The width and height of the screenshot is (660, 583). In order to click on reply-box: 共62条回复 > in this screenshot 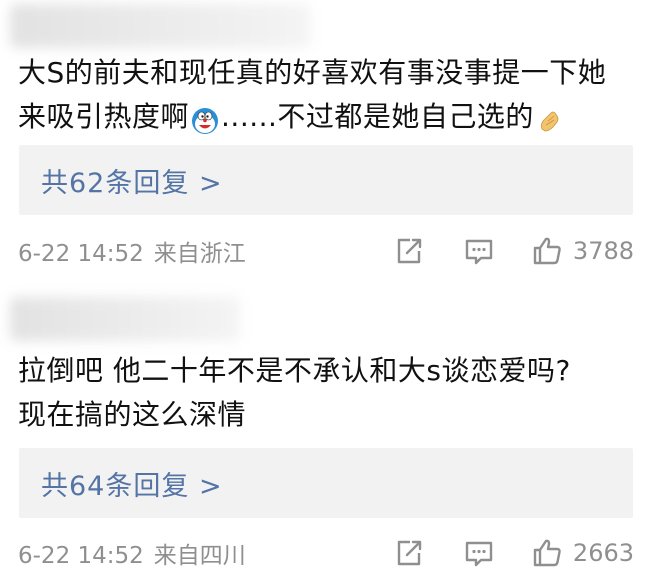, I will do `click(326, 180)`.